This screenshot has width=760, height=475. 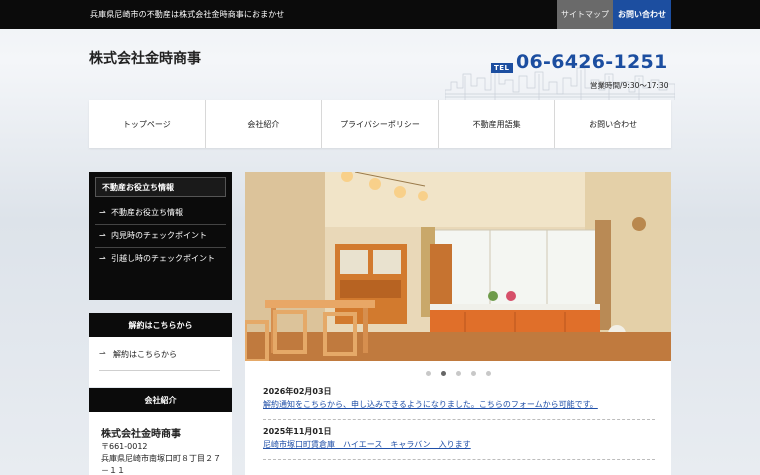 I want to click on sidebar-cancel-block: ⇀ 解約はこちらから, so click(x=160, y=362).